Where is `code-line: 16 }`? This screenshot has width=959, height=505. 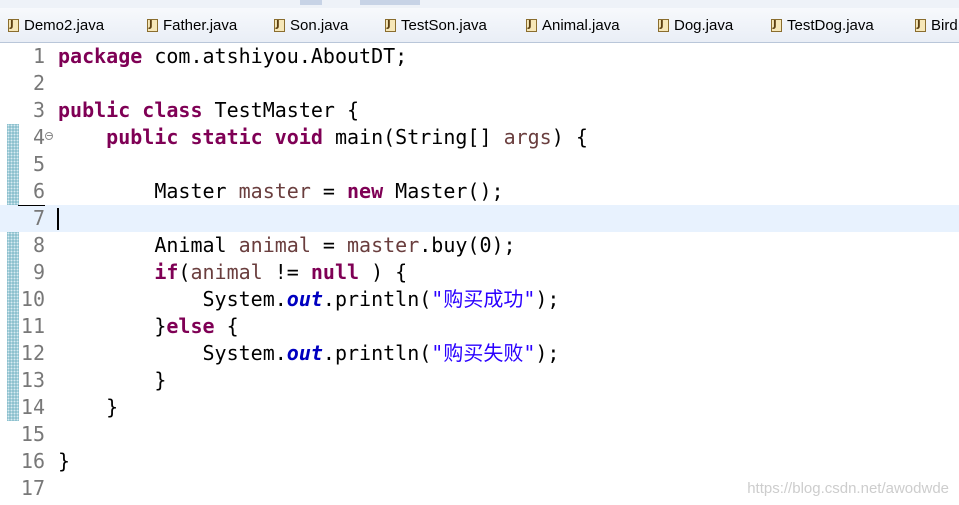
code-line: 16 } is located at coordinates (479, 461).